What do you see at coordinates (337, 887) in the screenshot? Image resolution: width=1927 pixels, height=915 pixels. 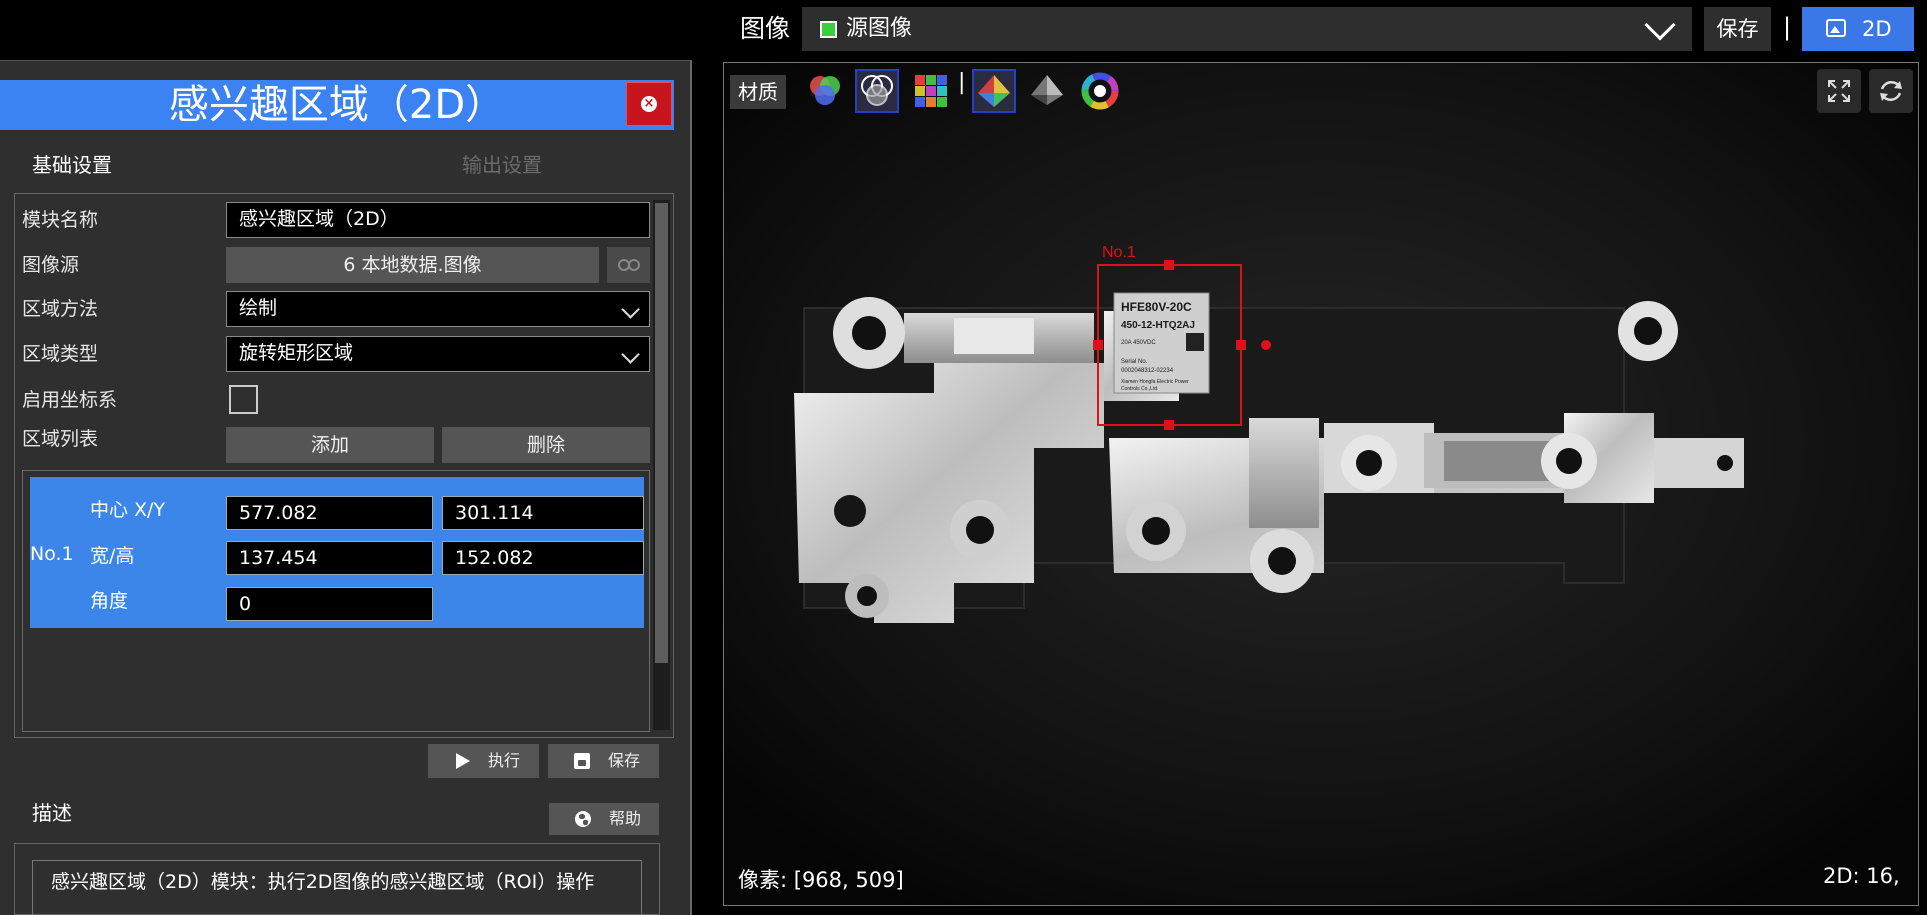 I see `description-text: 感兴趣区域（2D）模块：执行2D图像的感兴趣区域（ROI）操作` at bounding box center [337, 887].